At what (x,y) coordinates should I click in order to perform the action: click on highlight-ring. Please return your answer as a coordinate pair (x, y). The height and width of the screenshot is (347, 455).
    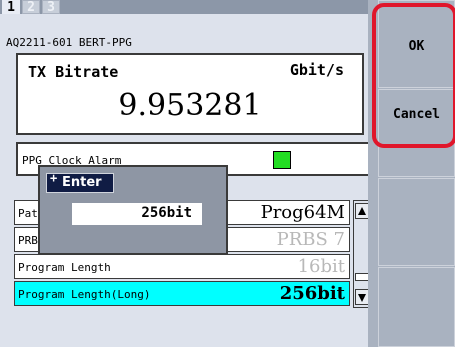
    Looking at the image, I should click on (413, 75).